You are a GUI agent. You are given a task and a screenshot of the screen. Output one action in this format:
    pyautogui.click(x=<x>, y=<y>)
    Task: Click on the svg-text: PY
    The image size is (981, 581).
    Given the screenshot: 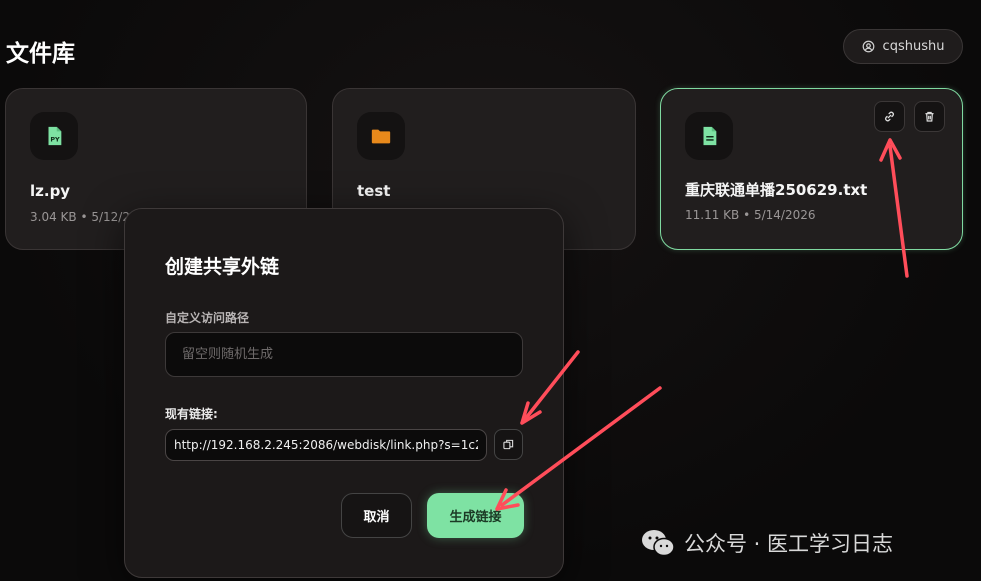 What is the action you would take?
    pyautogui.click(x=55, y=140)
    